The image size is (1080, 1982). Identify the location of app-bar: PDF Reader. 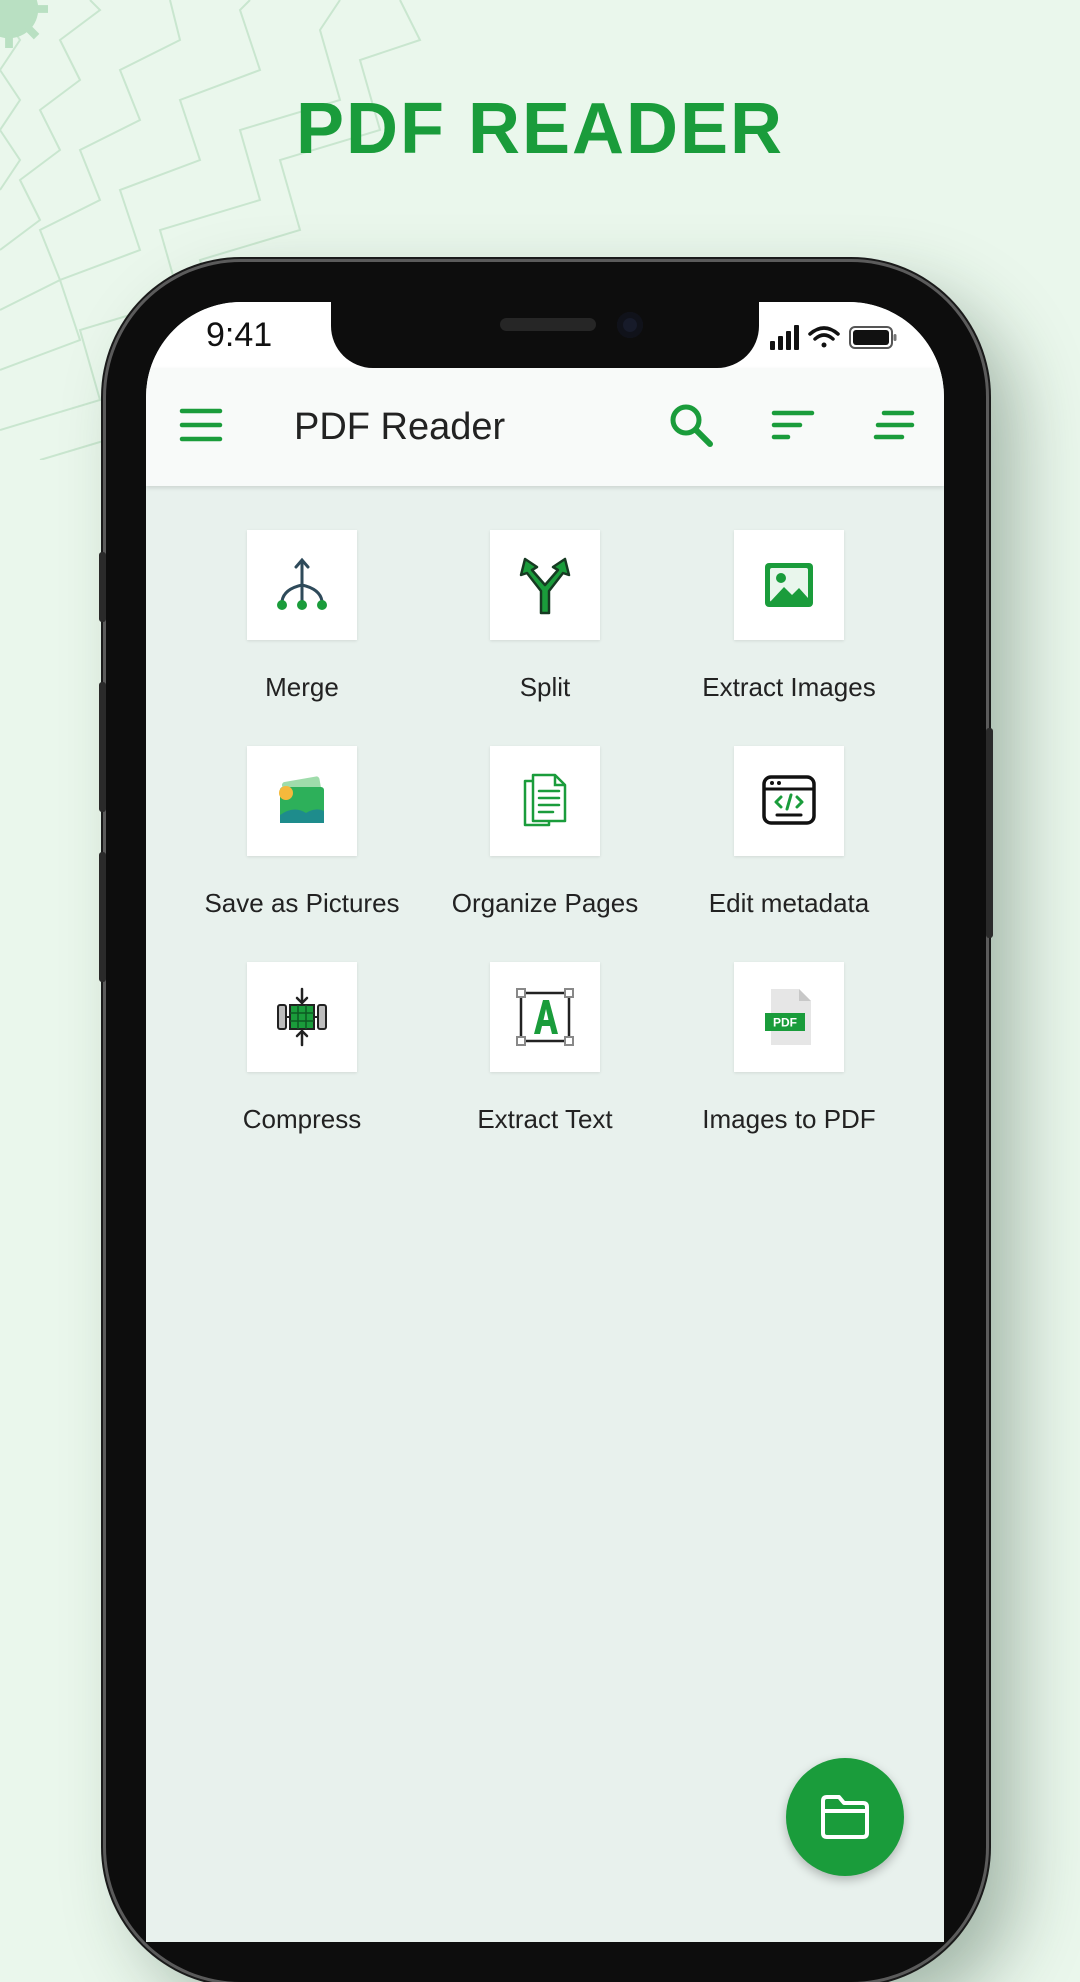
(545, 427).